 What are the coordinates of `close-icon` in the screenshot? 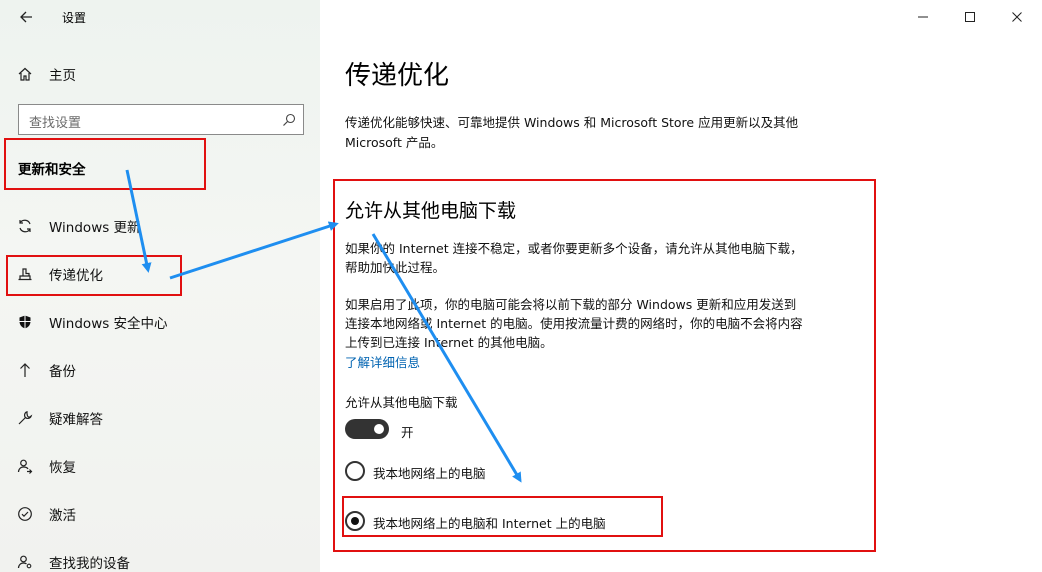 It's located at (1017, 17).